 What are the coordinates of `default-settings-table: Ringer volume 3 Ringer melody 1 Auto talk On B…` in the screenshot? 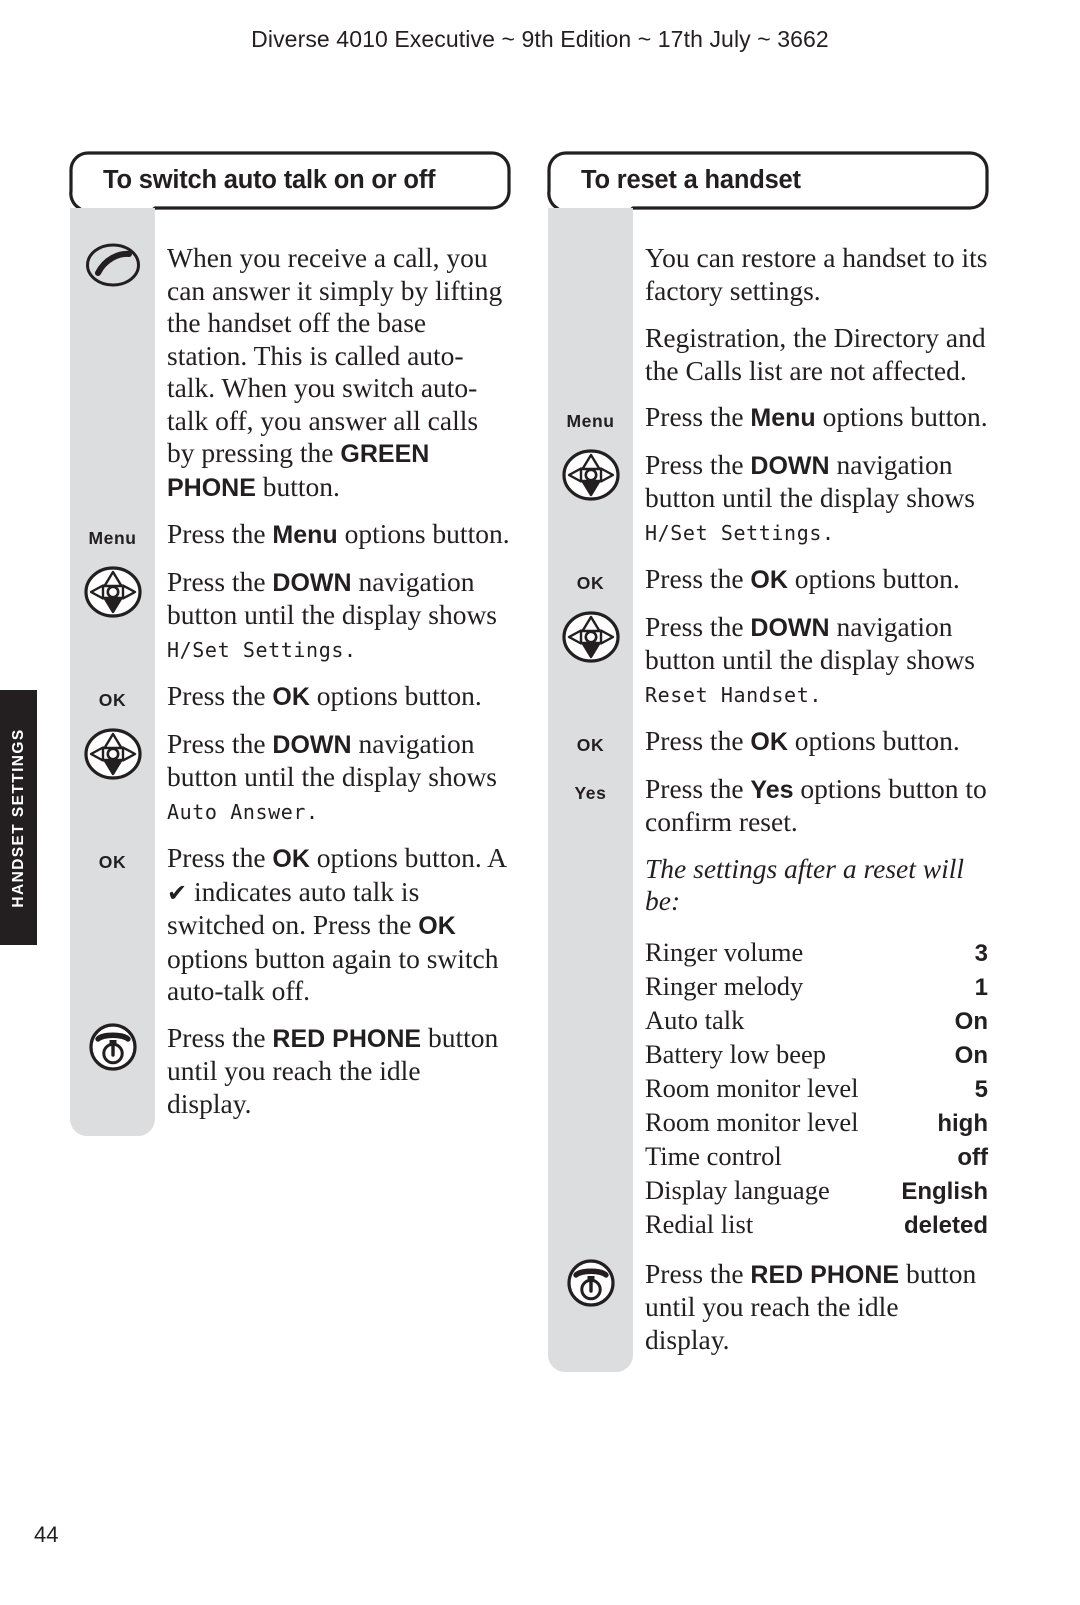 It's located at (816, 1089).